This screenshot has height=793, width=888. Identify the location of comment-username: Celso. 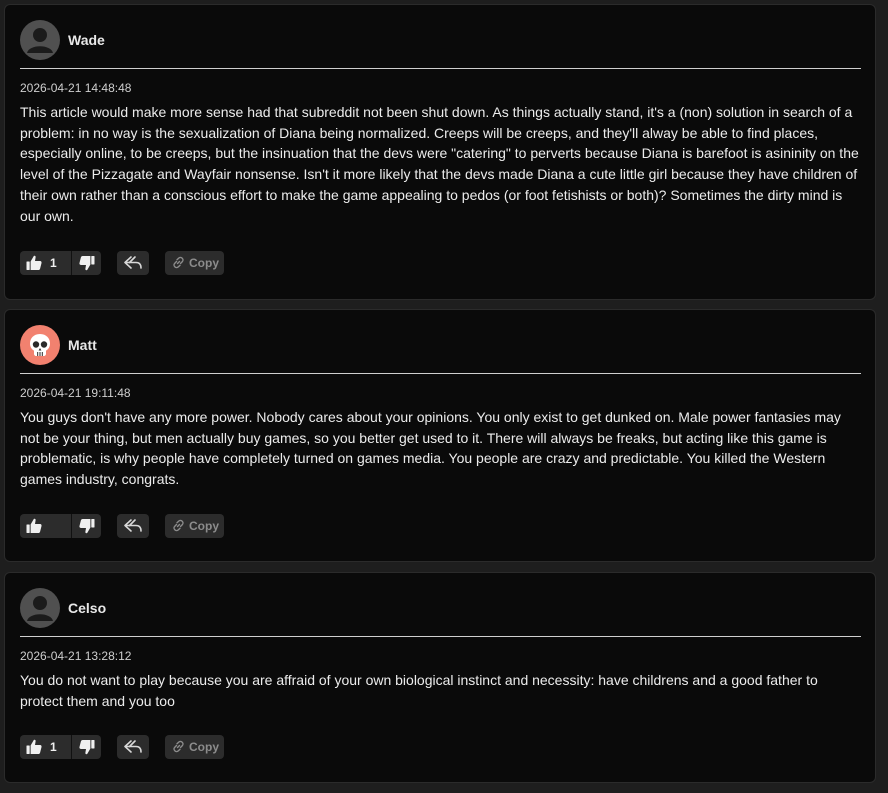
(87, 608).